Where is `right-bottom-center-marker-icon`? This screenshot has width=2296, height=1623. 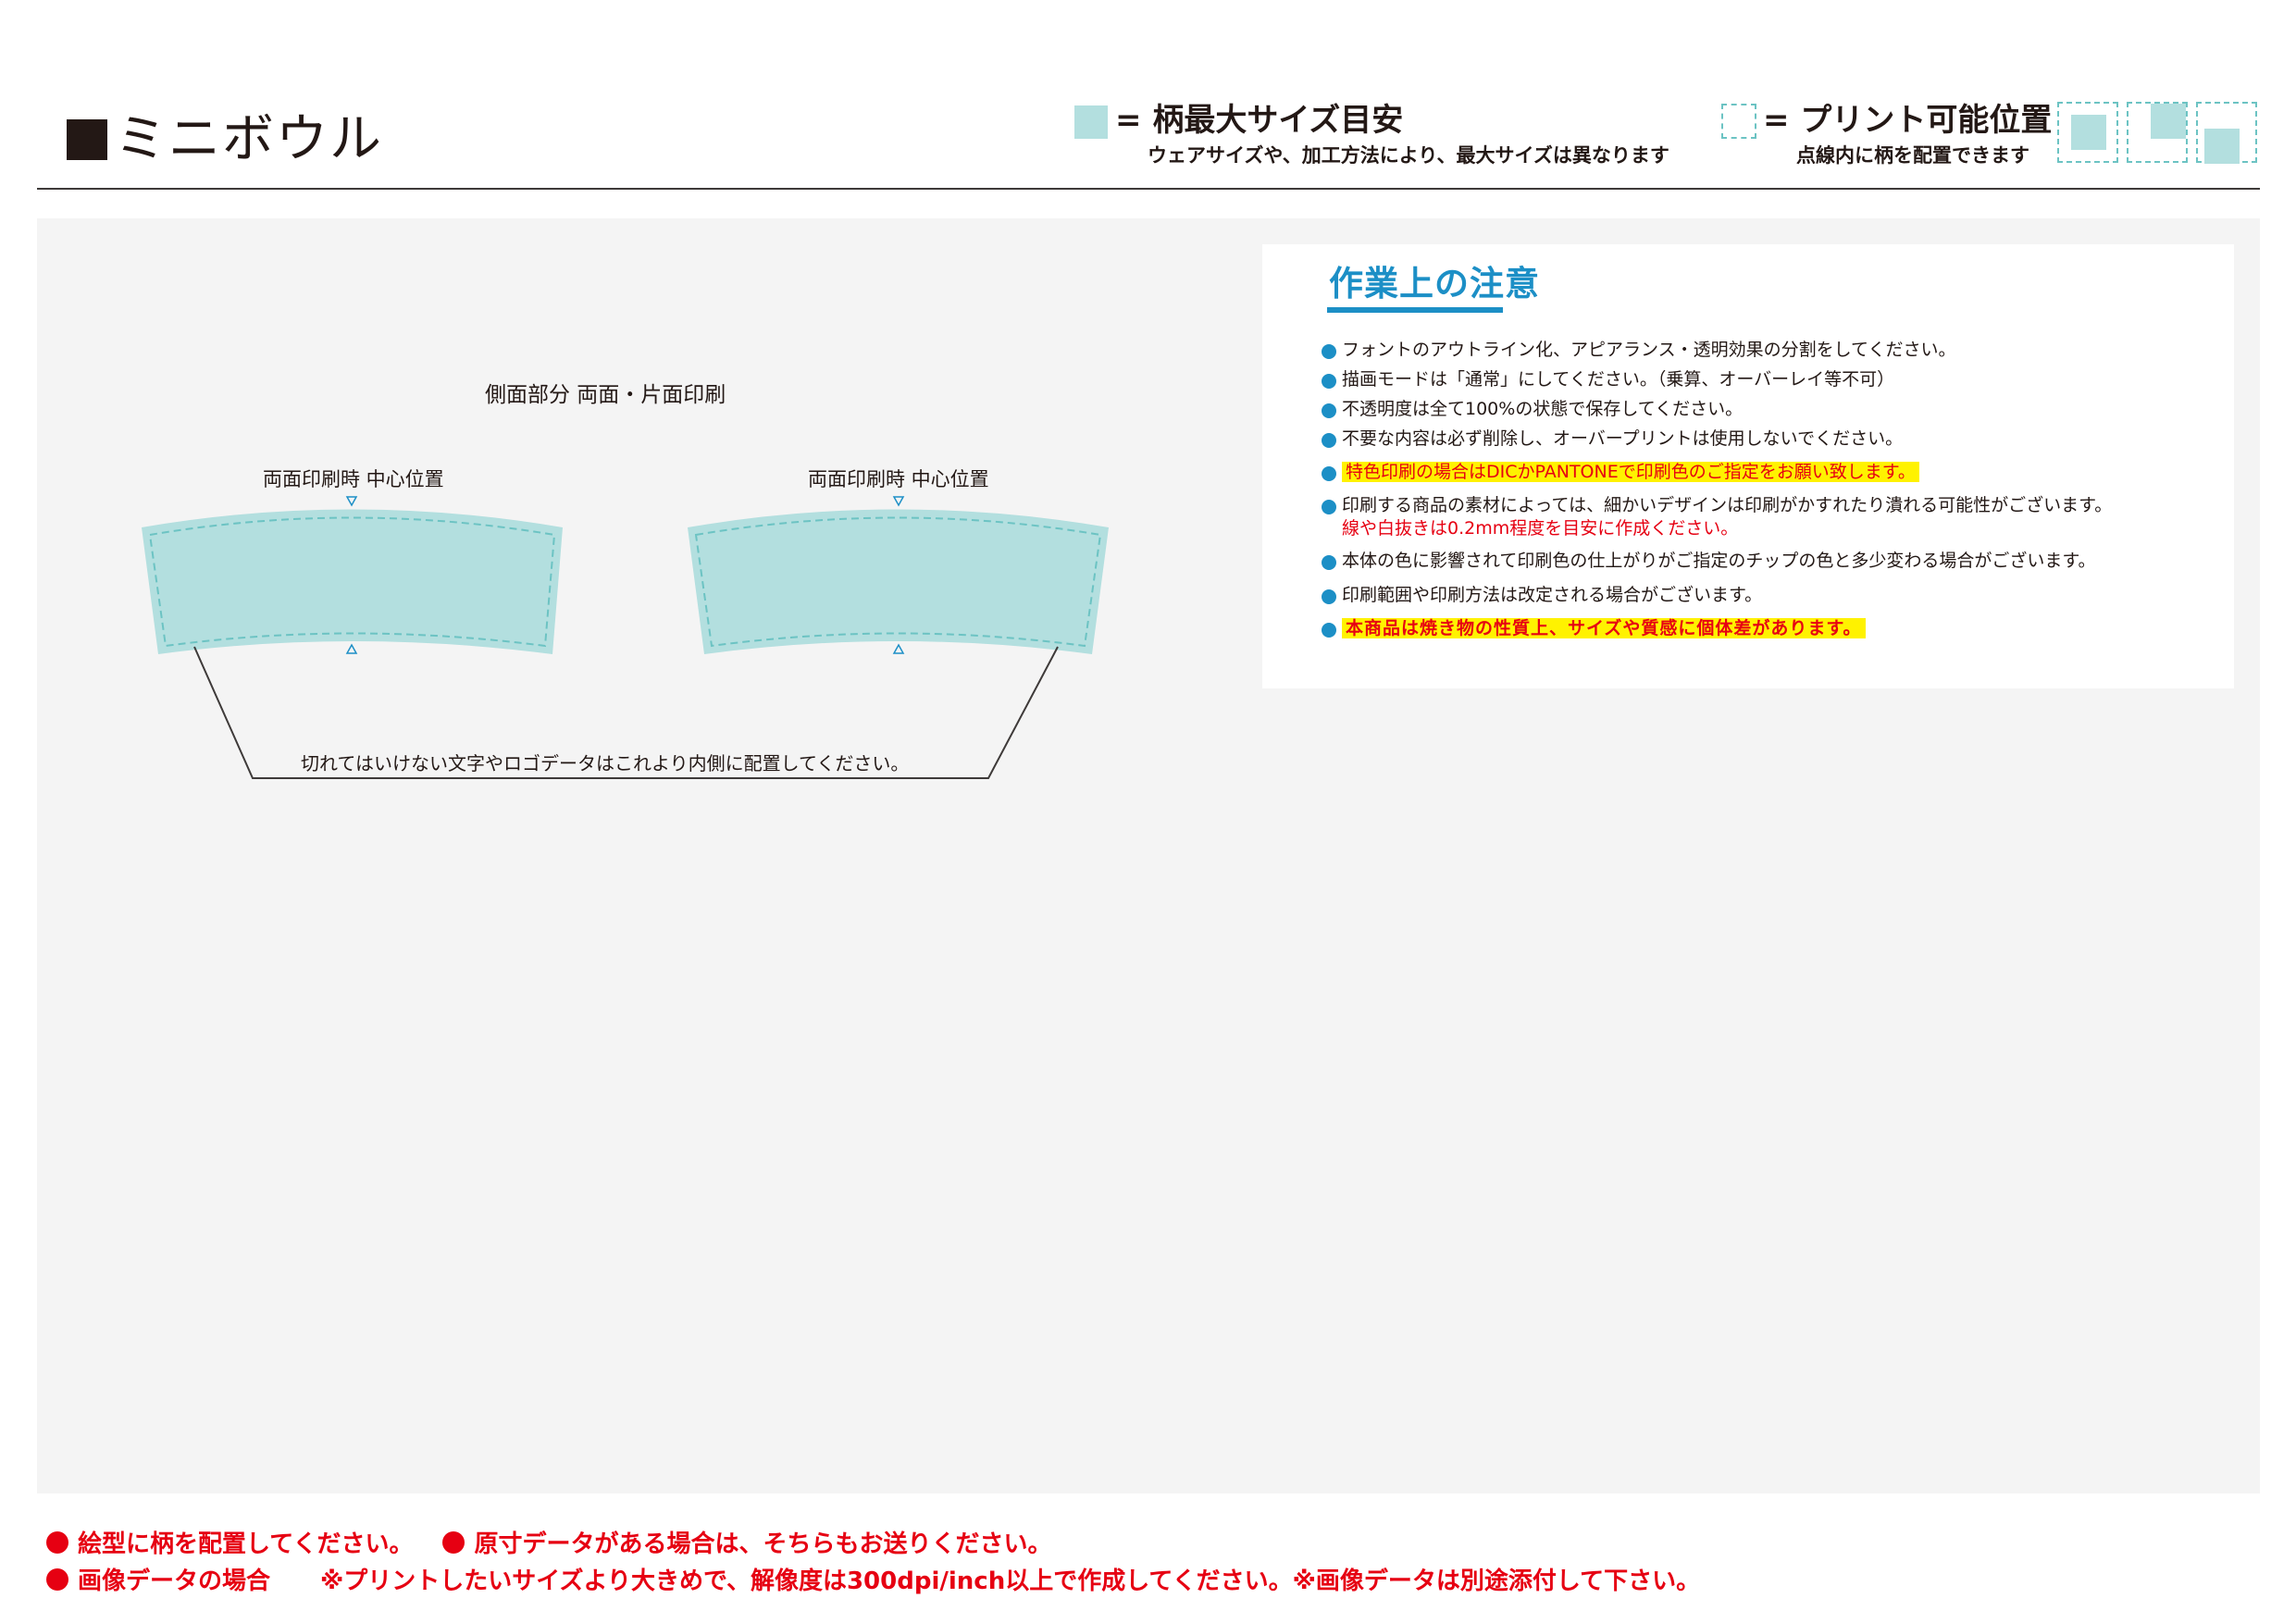
right-bottom-center-marker-icon is located at coordinates (899, 648).